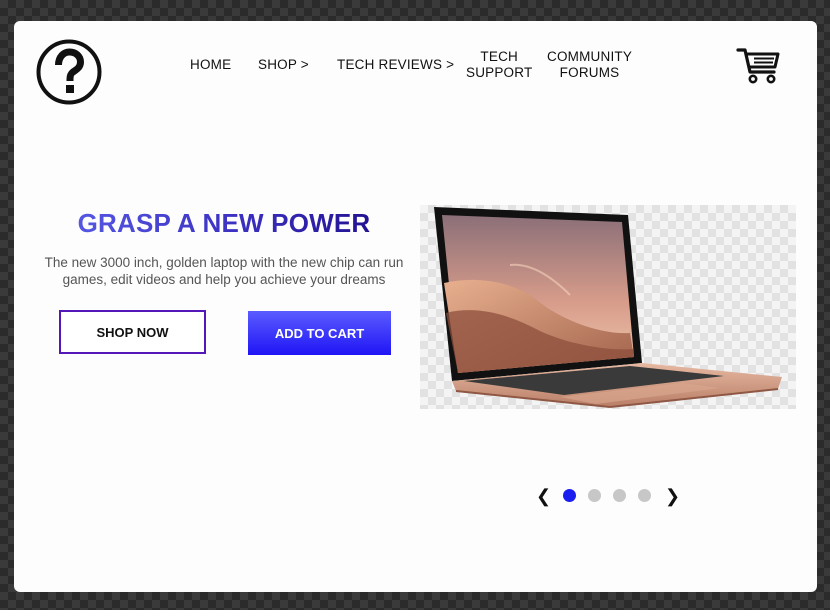 Image resolution: width=830 pixels, height=610 pixels. What do you see at coordinates (590, 56) in the screenshot?
I see `nav-community-line1: COMMUNITY` at bounding box center [590, 56].